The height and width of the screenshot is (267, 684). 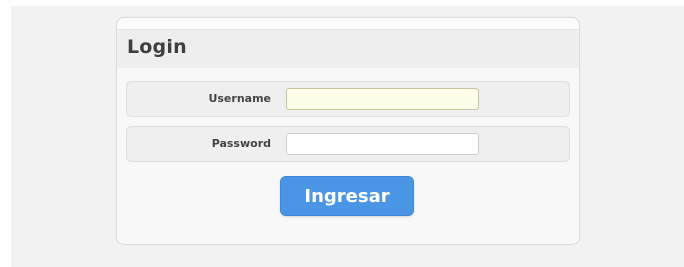 I want to click on username-row: Username, so click(x=348, y=99).